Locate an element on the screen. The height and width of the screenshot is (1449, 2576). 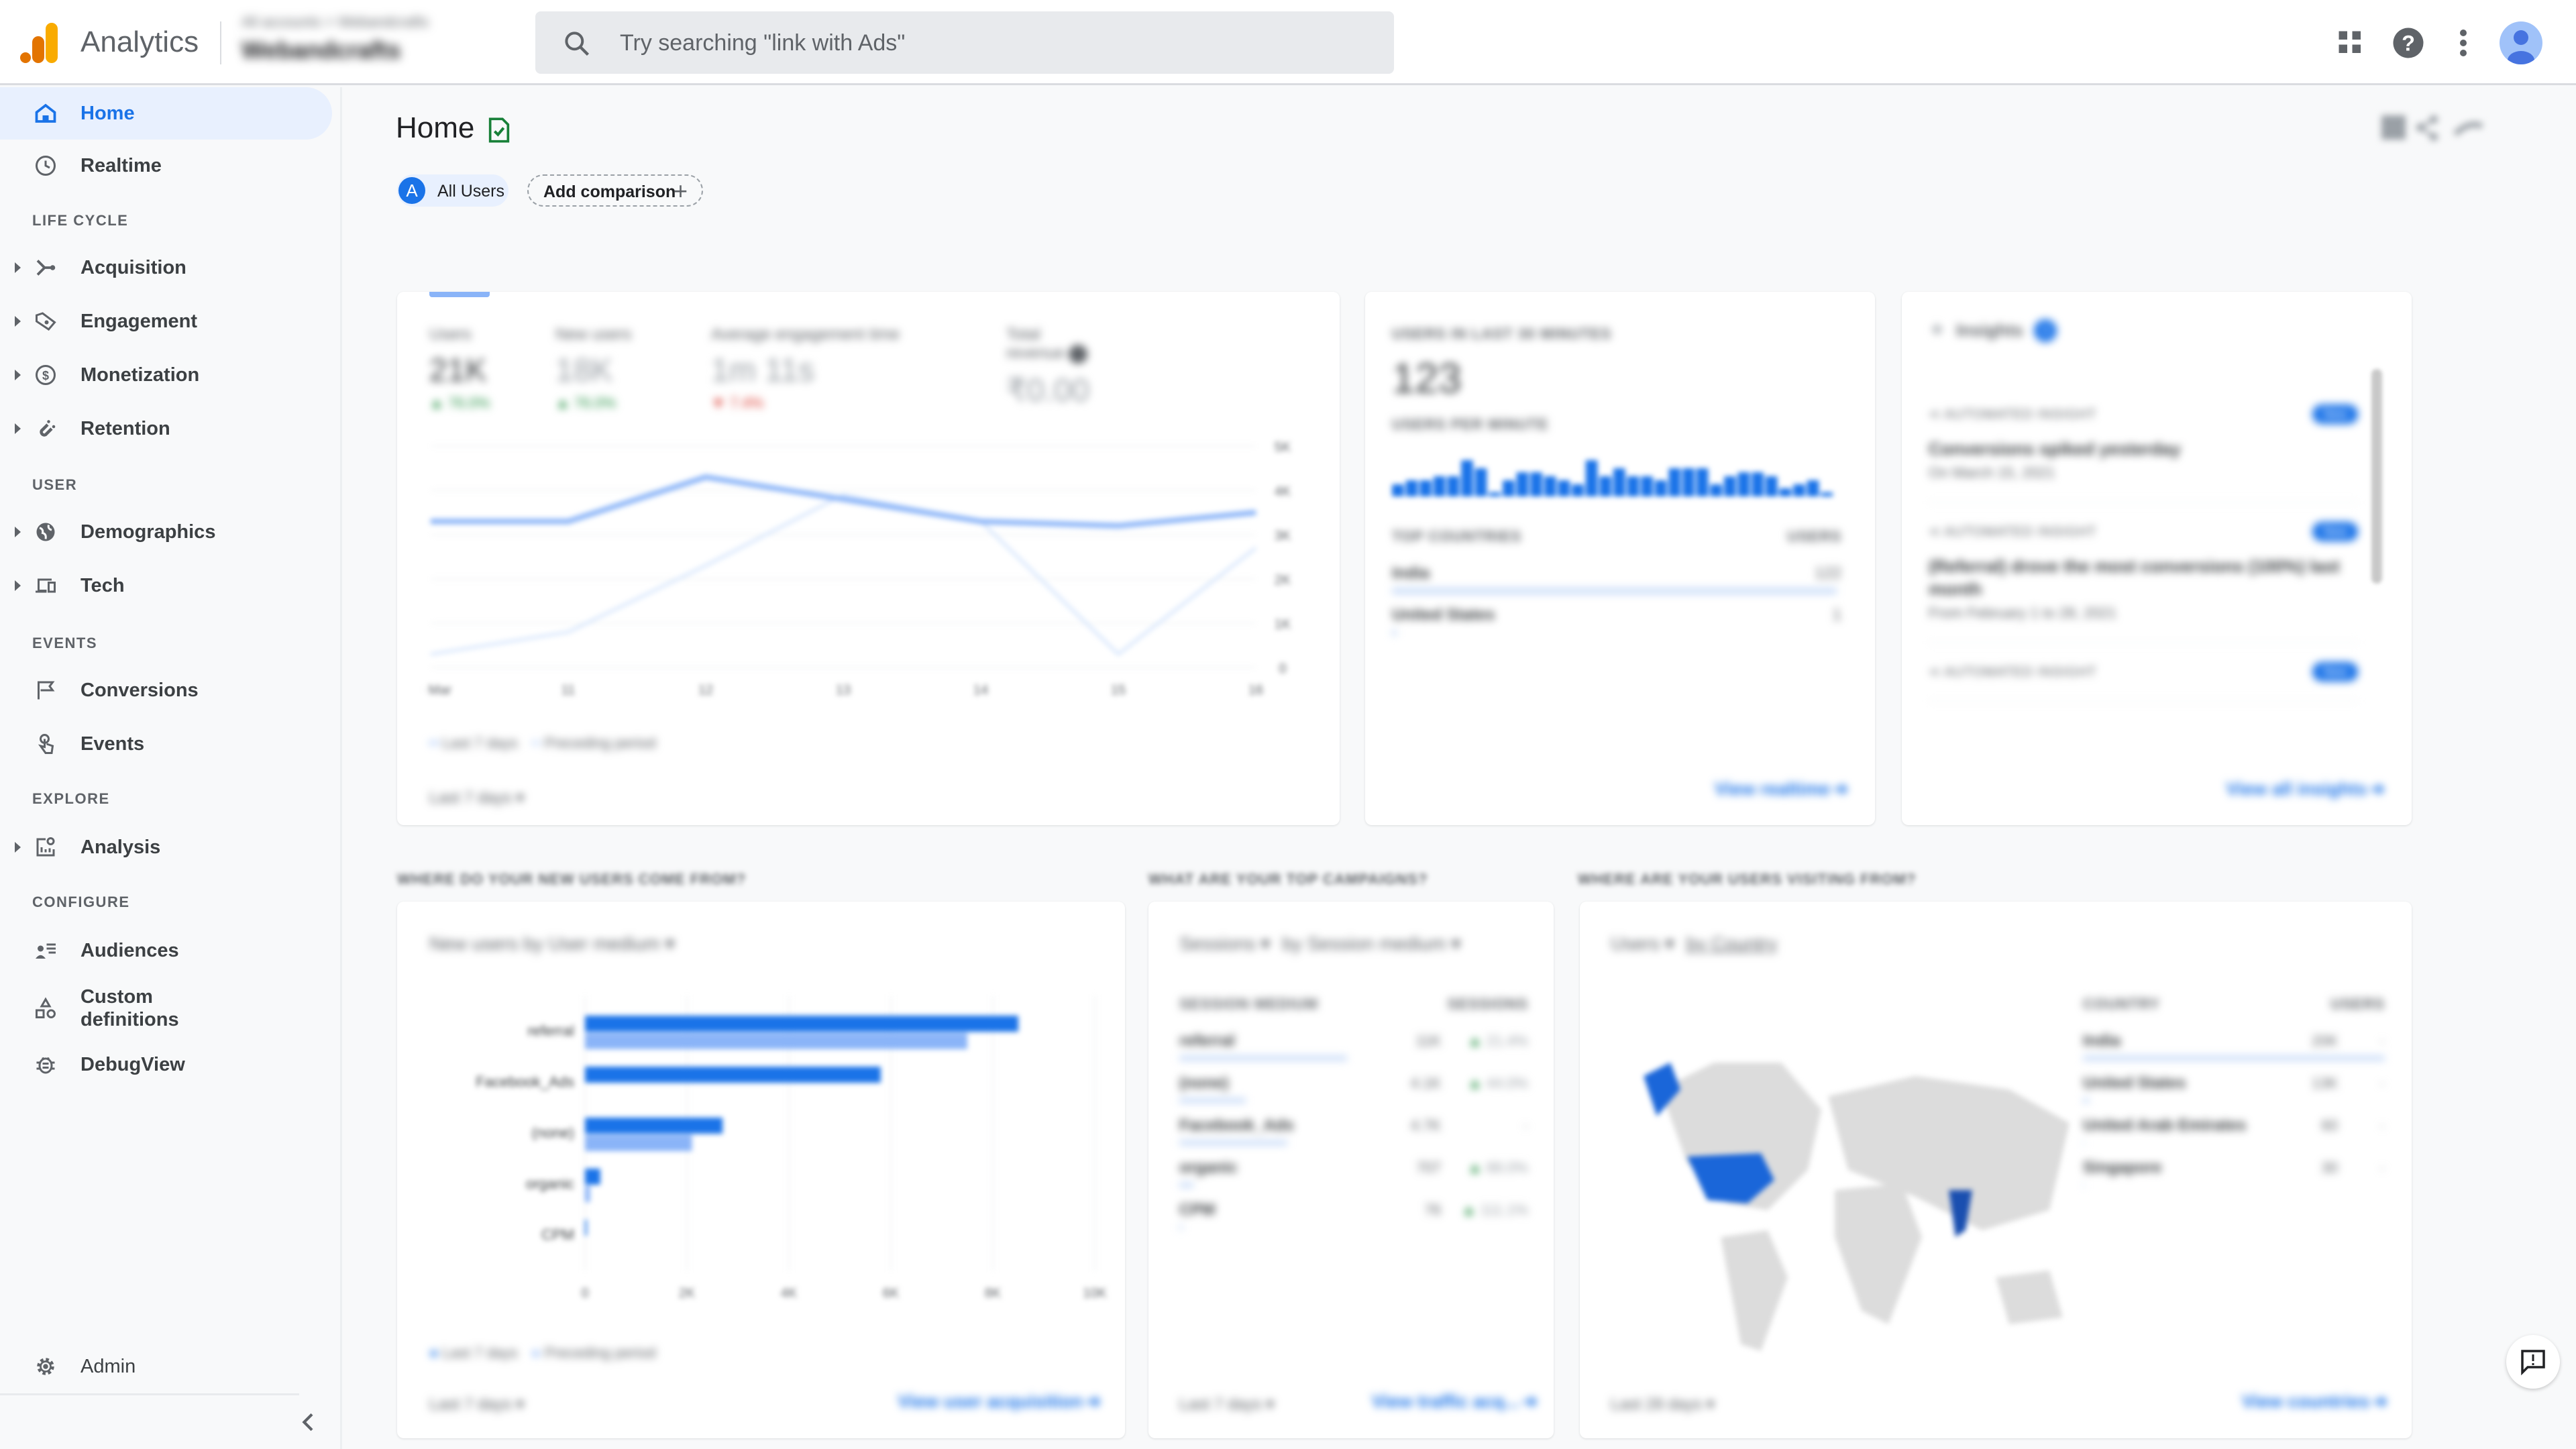
campaign-metric-selector: Sessions ▾ is located at coordinates (1224, 943).